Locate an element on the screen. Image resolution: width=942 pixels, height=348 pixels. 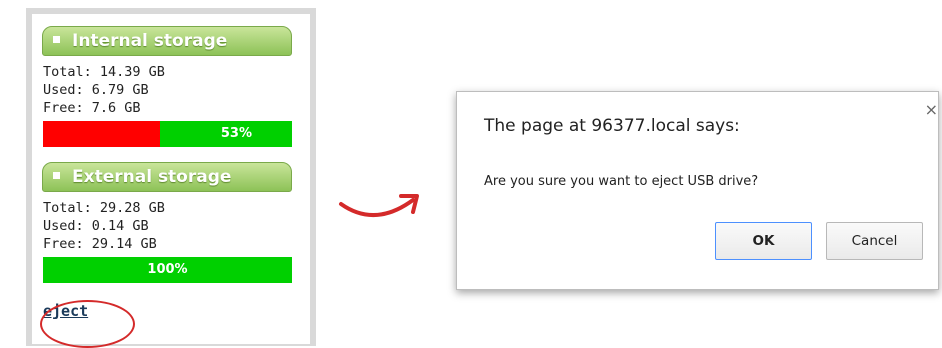
eject-highlight-circle is located at coordinates (87, 324).